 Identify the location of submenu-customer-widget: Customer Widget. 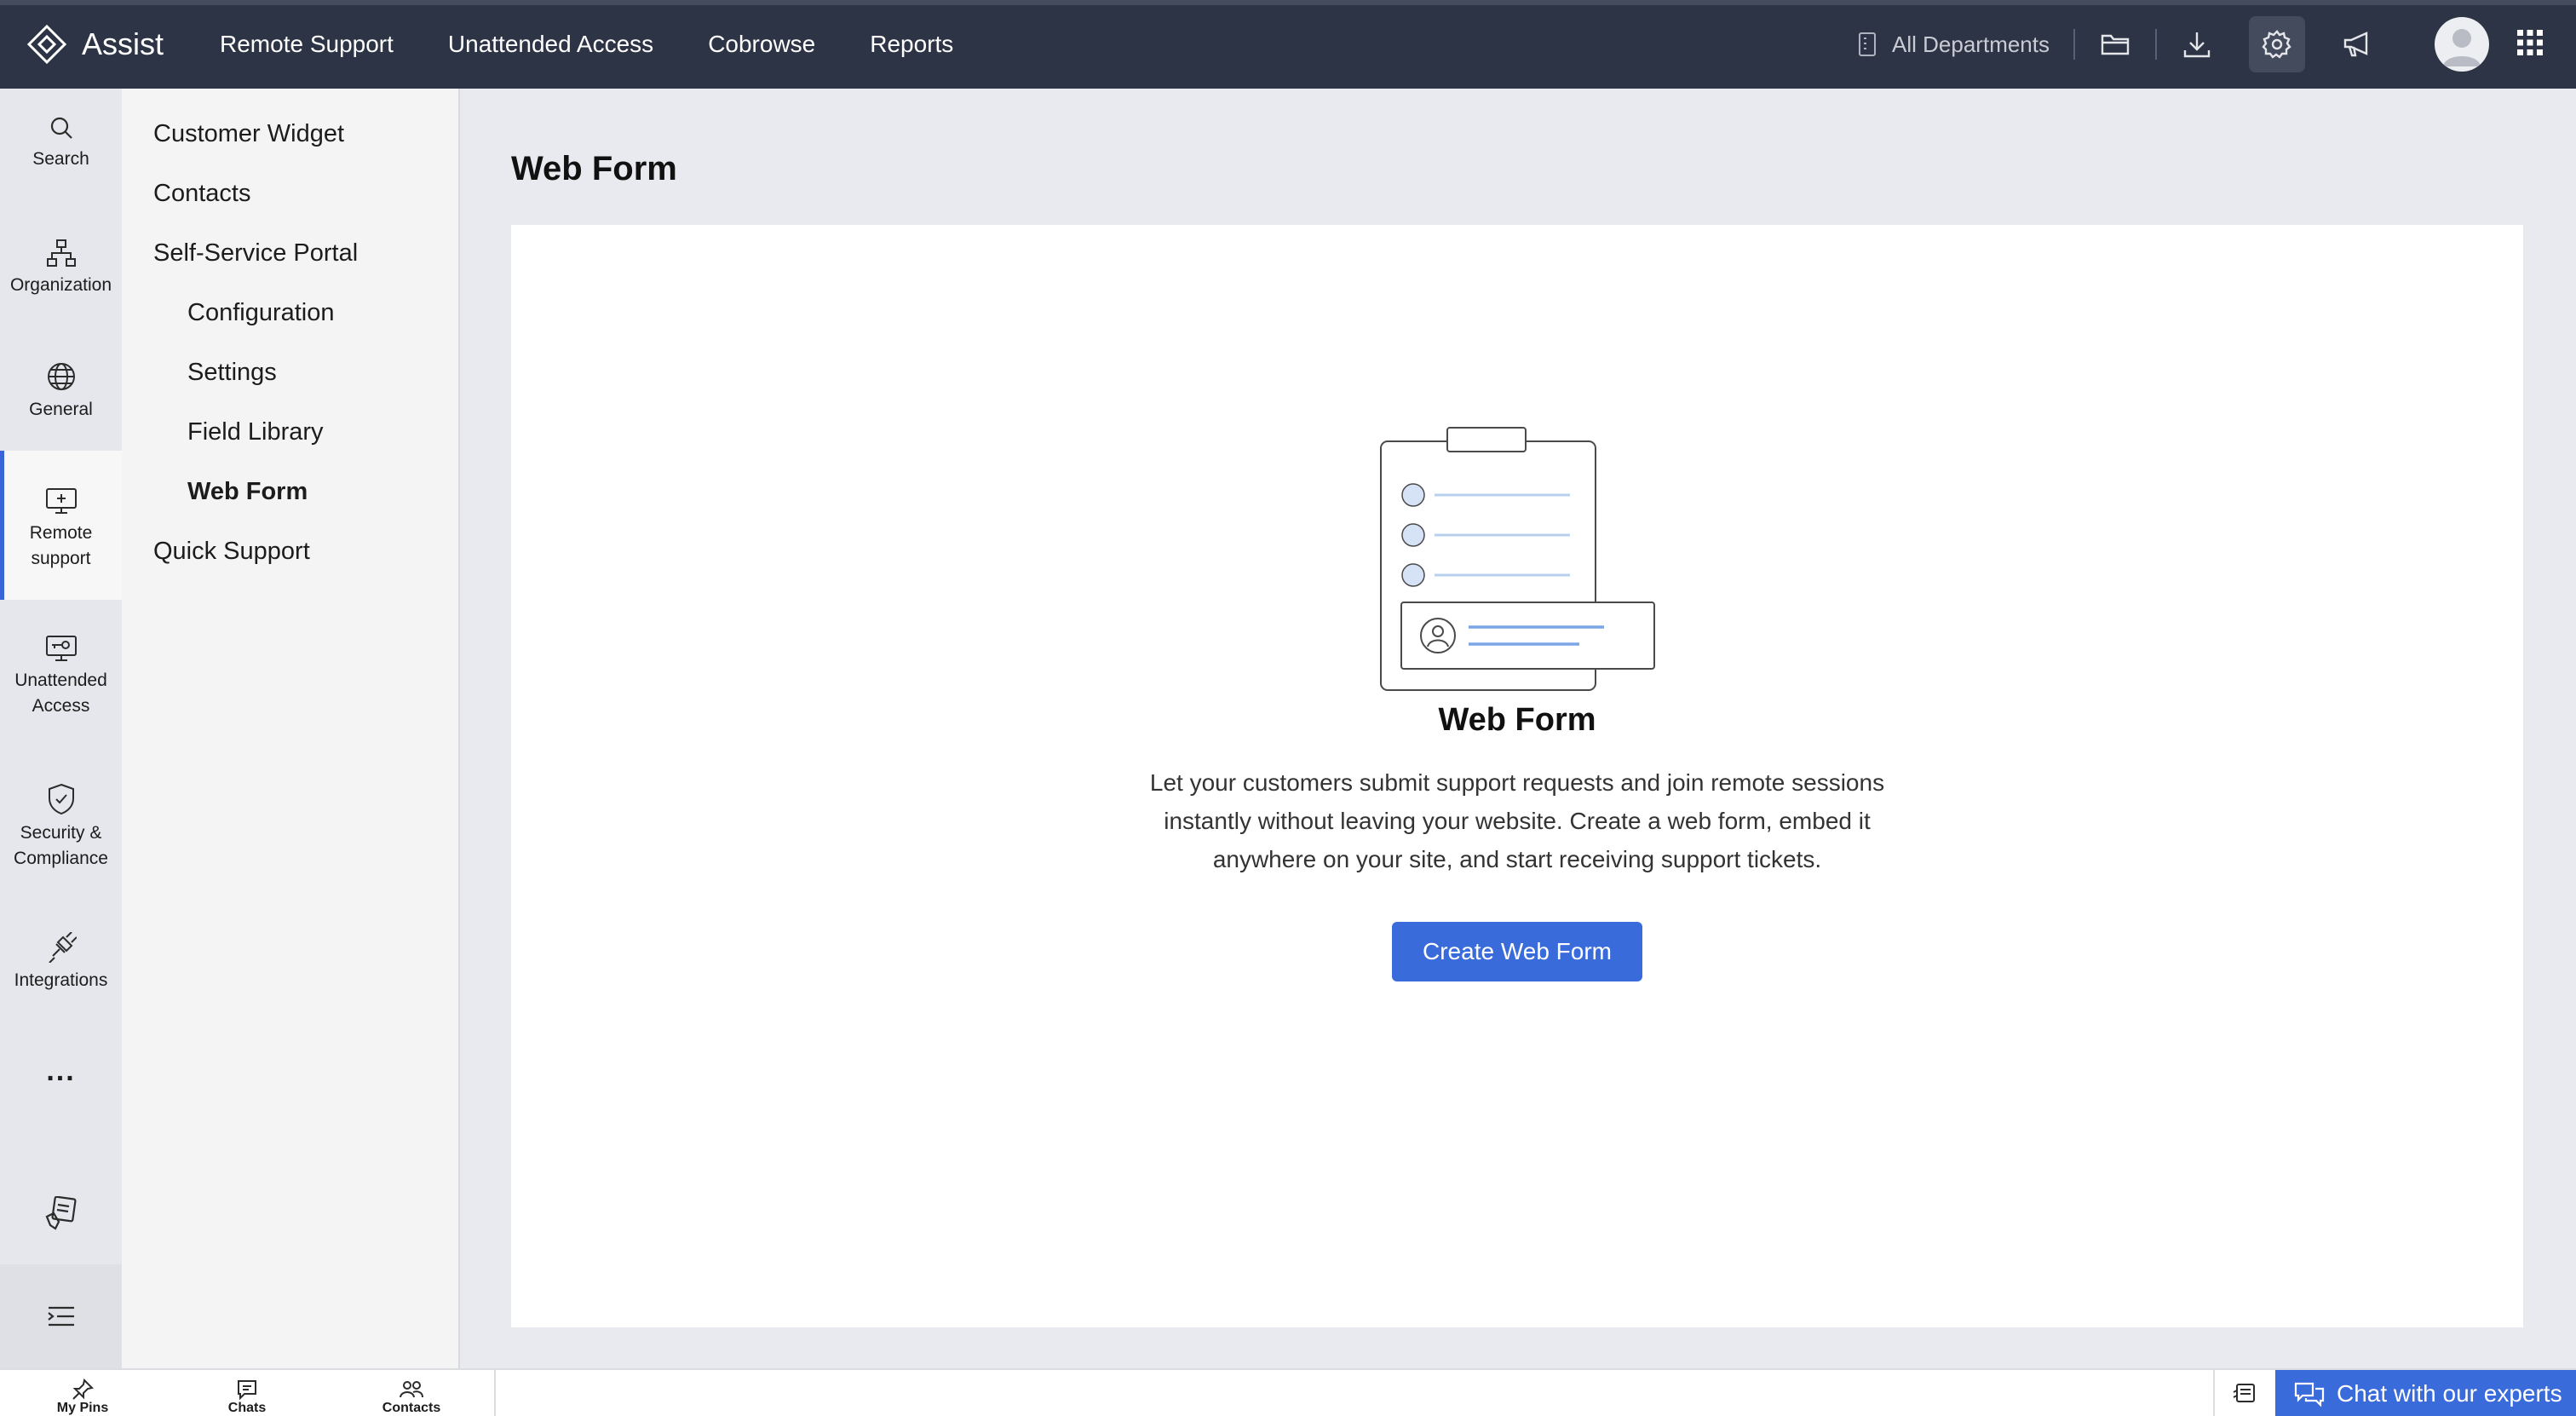
(249, 134).